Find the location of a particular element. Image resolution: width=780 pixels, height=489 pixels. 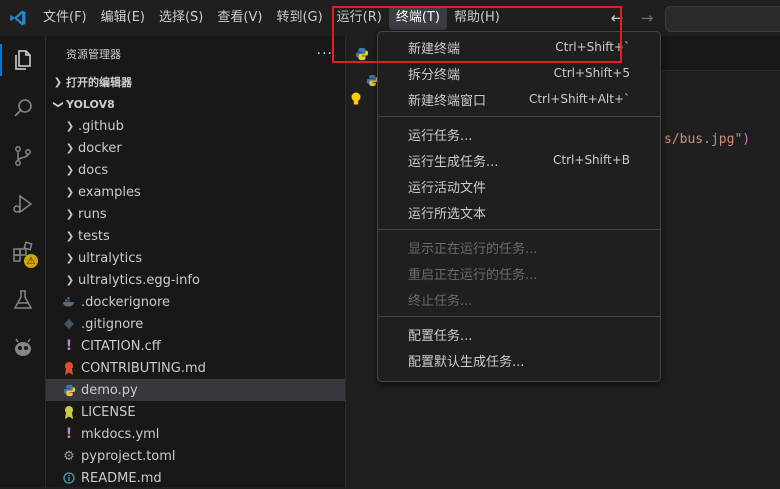

menu-item-5: 运行(R) is located at coordinates (359, 18).